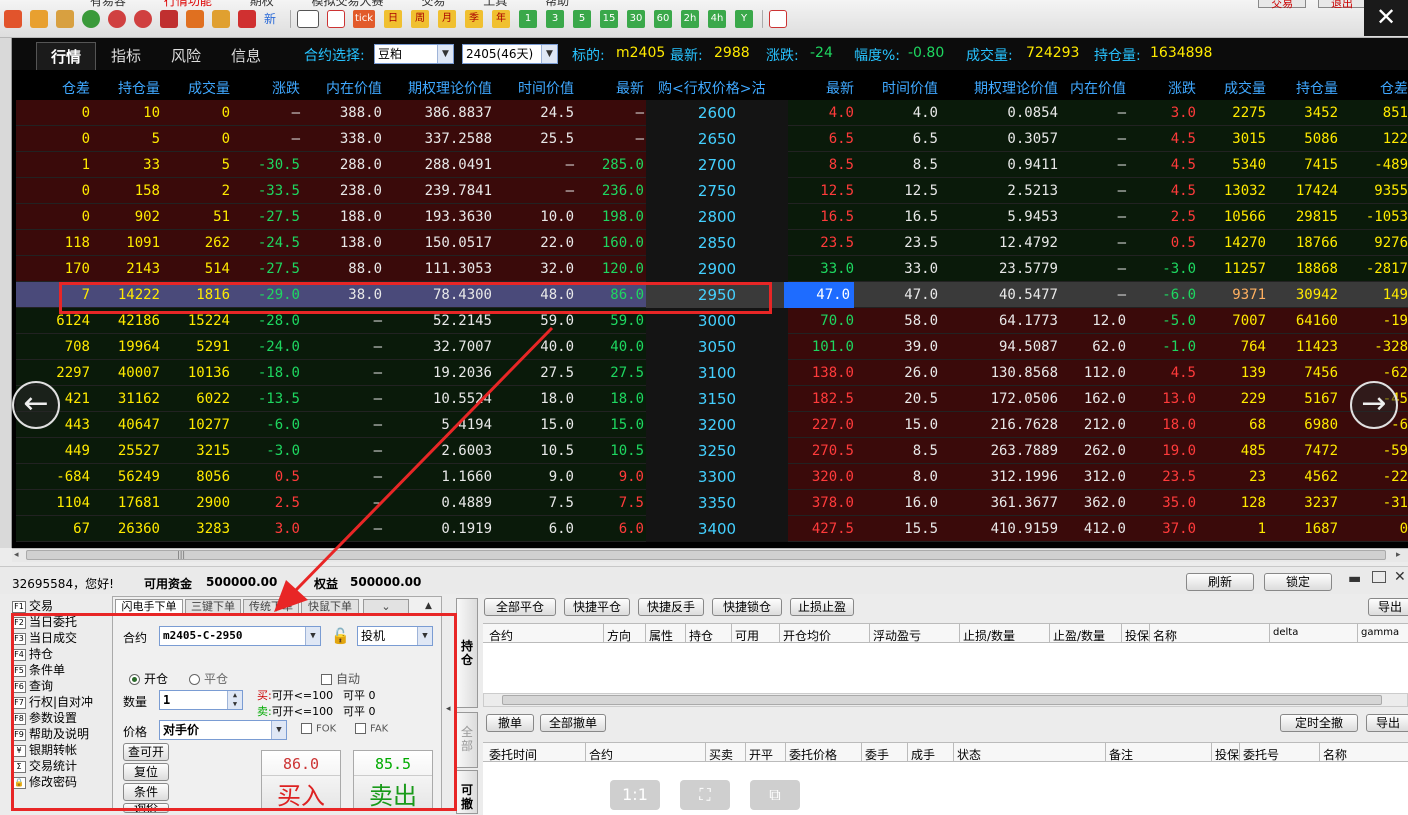 The height and width of the screenshot is (815, 1408). I want to click on positions-action-button: 快捷反手, so click(671, 607).